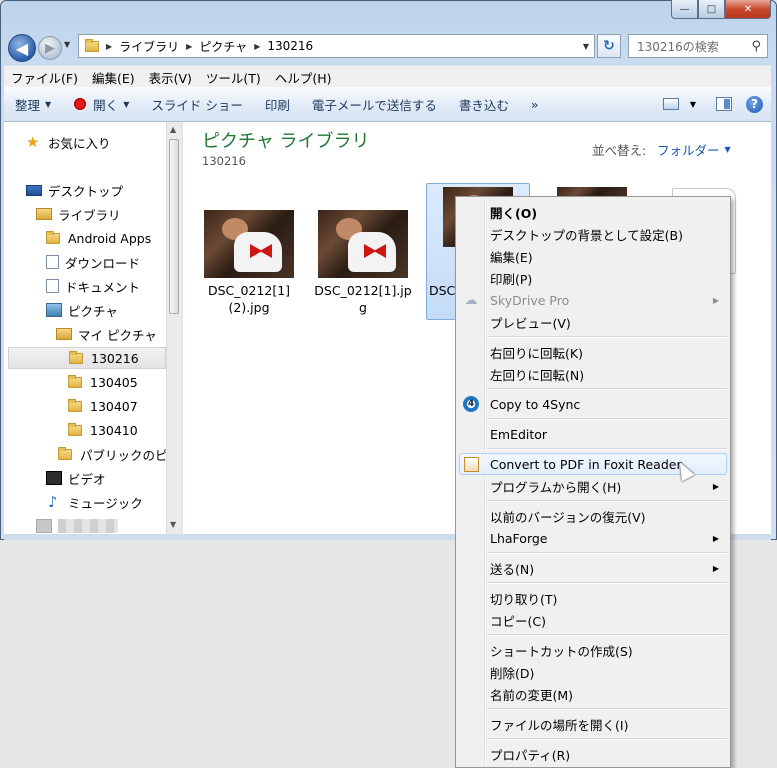  Describe the element at coordinates (173, 328) in the screenshot. I see `navigation-scrollbar: ▲ ▼` at that location.